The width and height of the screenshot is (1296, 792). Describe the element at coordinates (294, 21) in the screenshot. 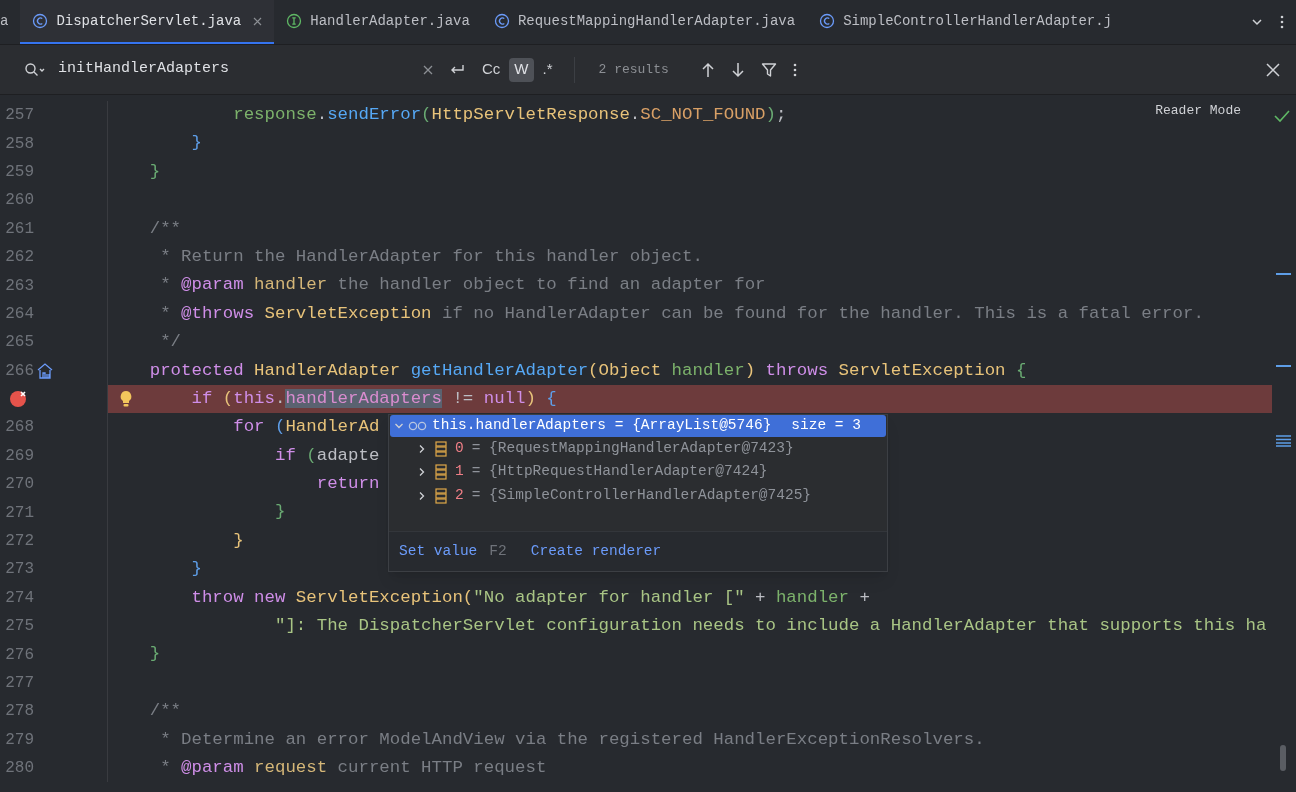

I see `interface-icon` at that location.